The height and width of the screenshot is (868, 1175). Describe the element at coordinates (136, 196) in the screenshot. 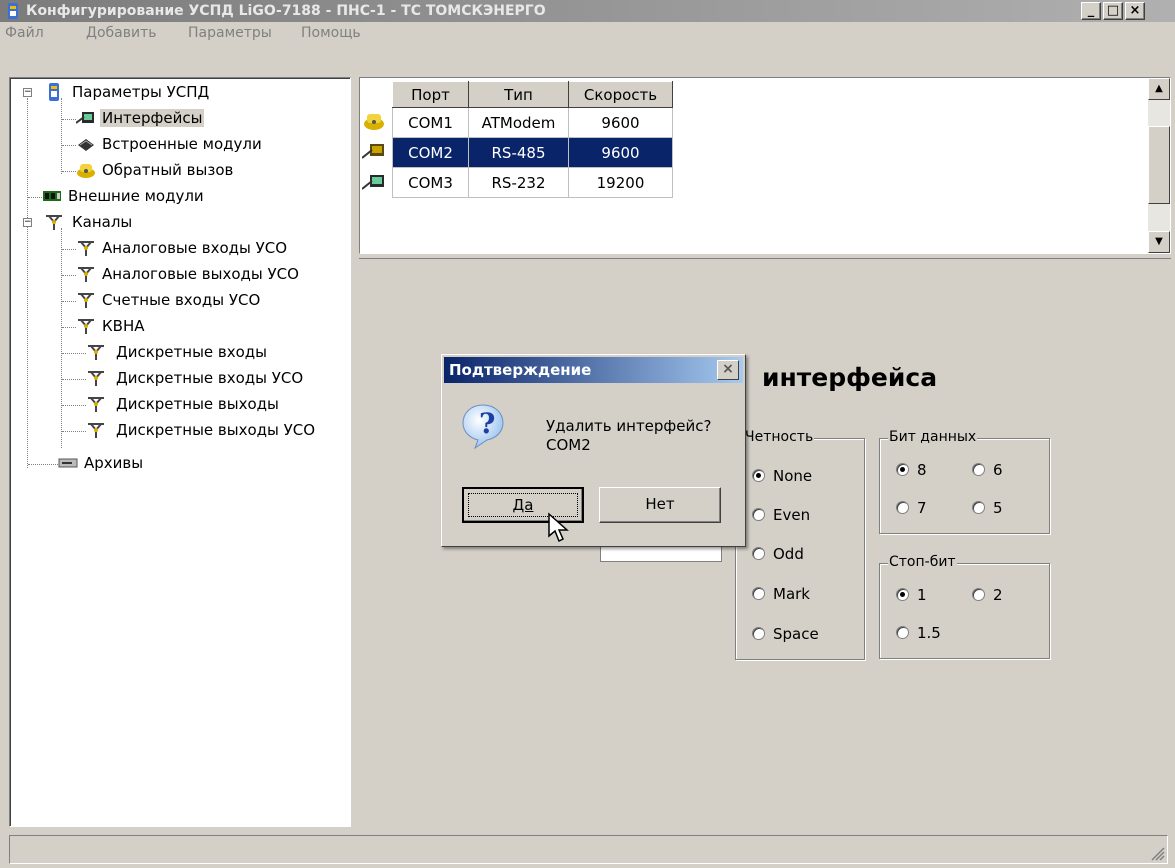

I see `tree-item-label: Внешние модули` at that location.